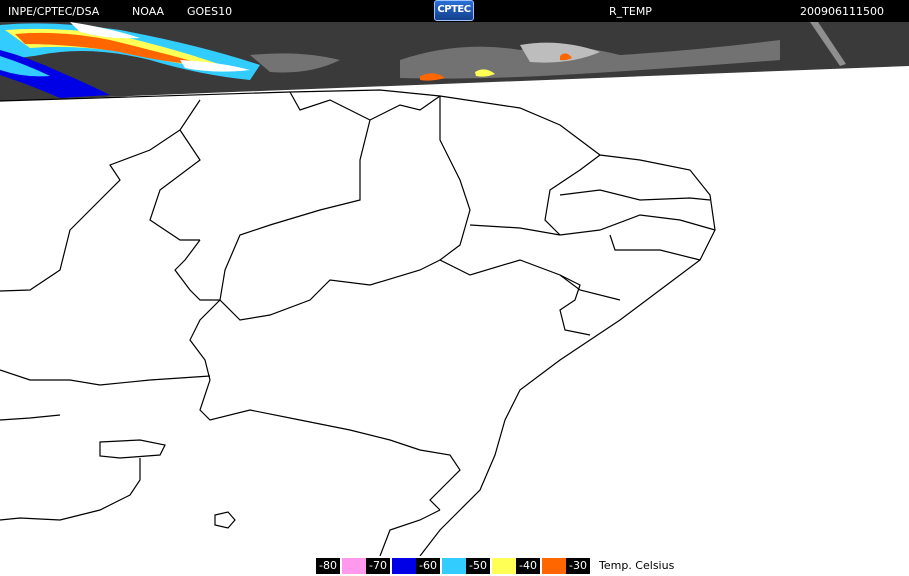  I want to click on cptec-logo: CPTEC, so click(454, 10).